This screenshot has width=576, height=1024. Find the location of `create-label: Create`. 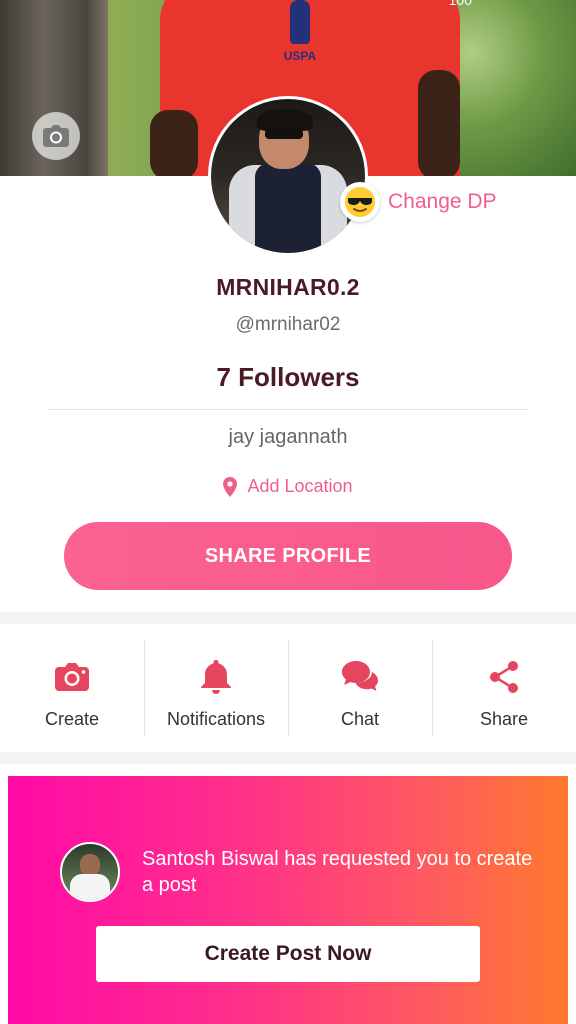

create-label: Create is located at coordinates (72, 718).